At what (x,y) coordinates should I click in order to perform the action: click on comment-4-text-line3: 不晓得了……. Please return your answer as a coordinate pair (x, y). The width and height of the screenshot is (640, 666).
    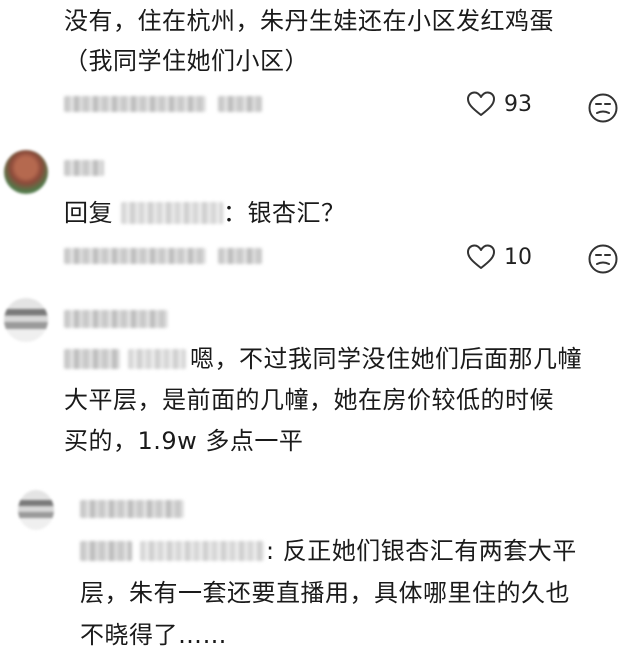
    Looking at the image, I should click on (153, 635).